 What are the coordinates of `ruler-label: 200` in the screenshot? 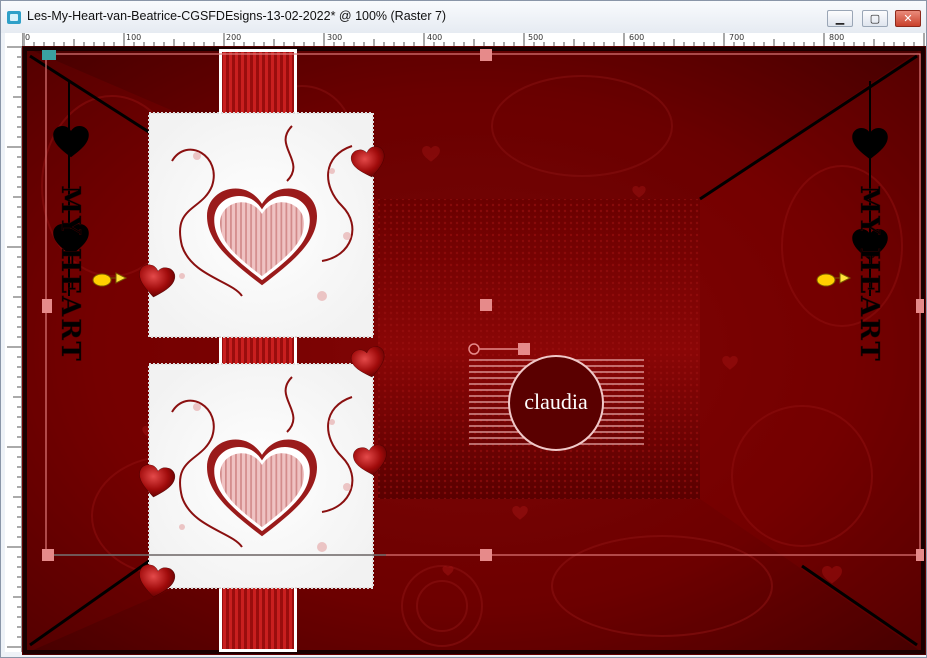 It's located at (234, 37).